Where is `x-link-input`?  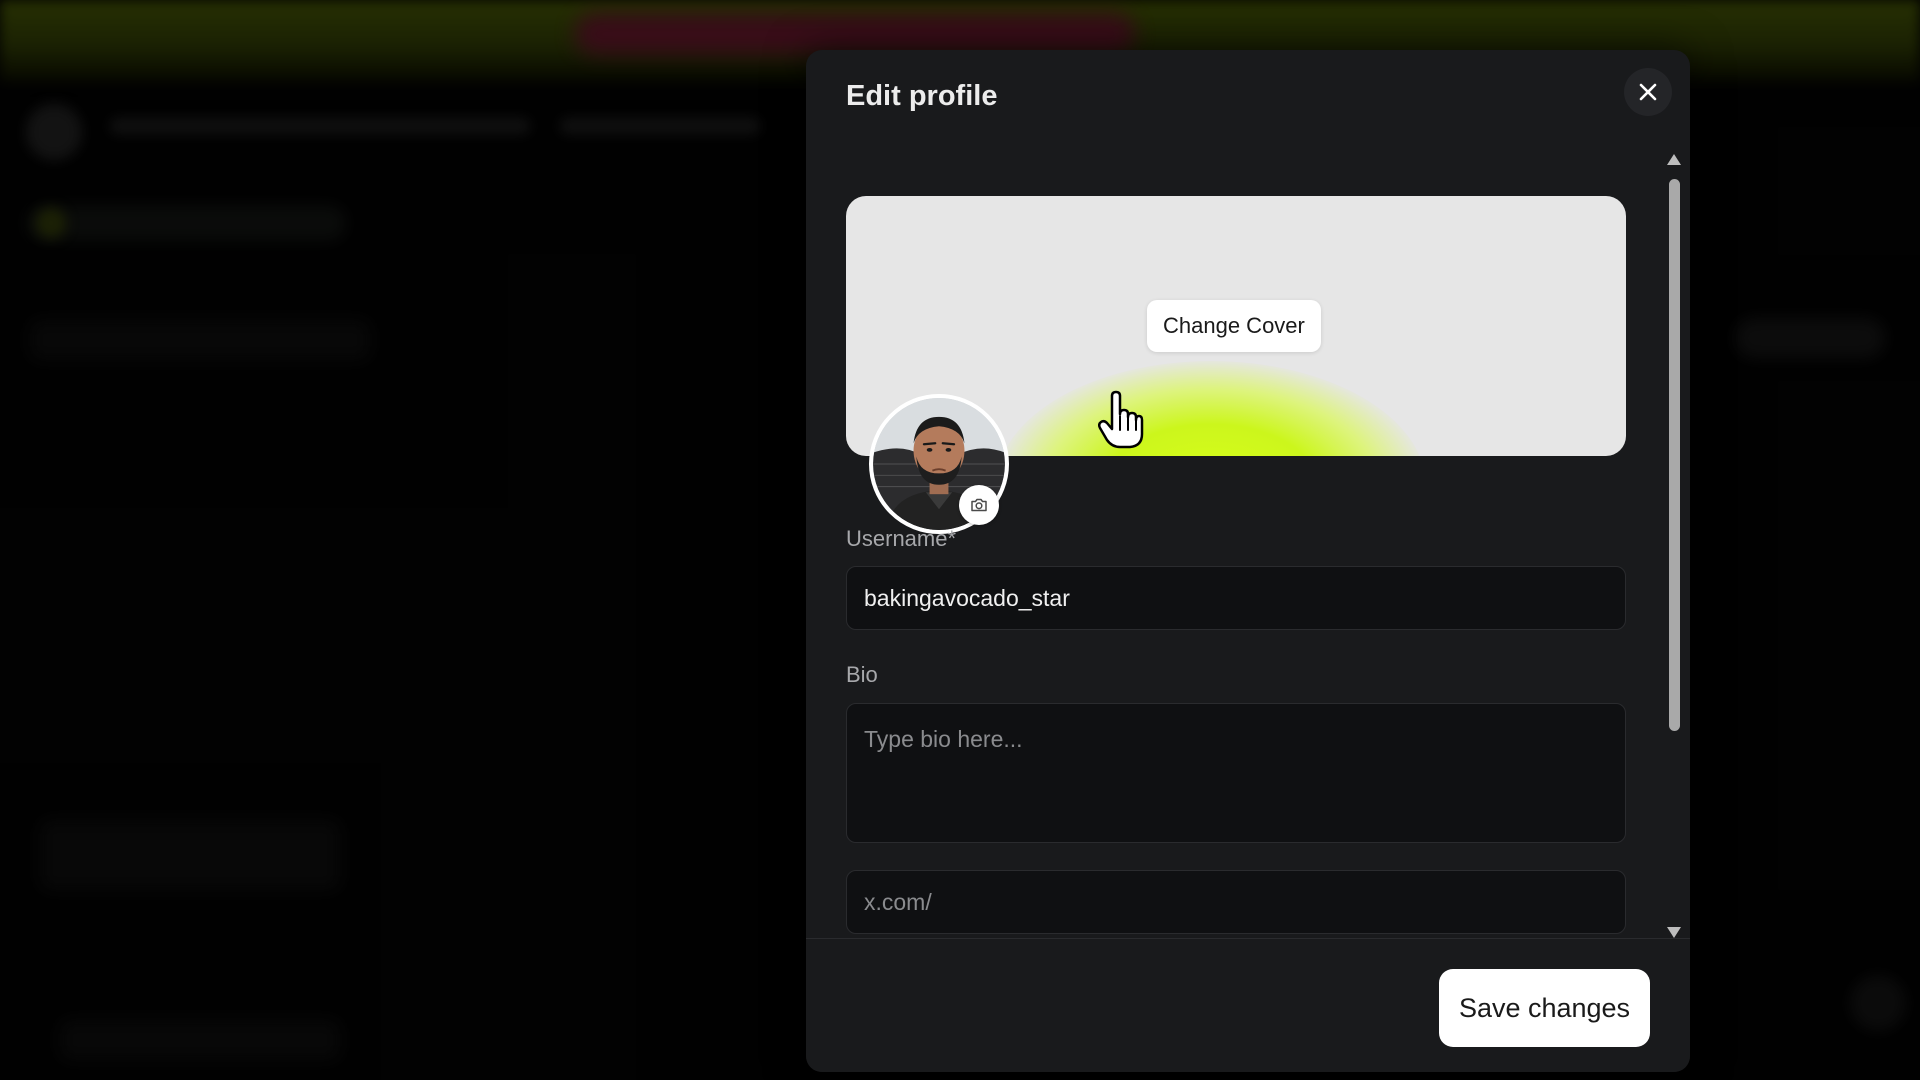
x-link-input is located at coordinates (1236, 902).